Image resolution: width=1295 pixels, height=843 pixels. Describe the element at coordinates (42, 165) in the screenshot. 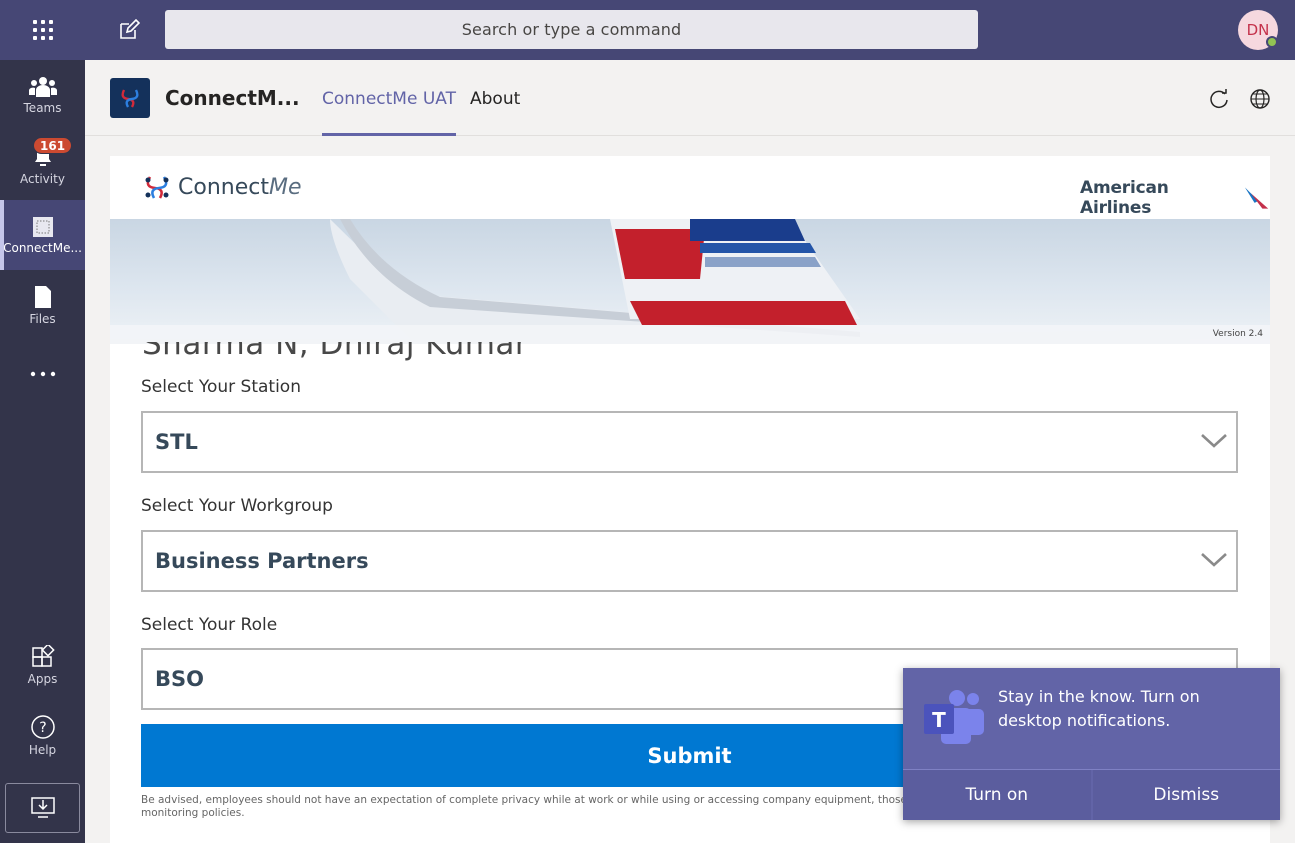

I see `rail-item-activity: Activity 161` at that location.